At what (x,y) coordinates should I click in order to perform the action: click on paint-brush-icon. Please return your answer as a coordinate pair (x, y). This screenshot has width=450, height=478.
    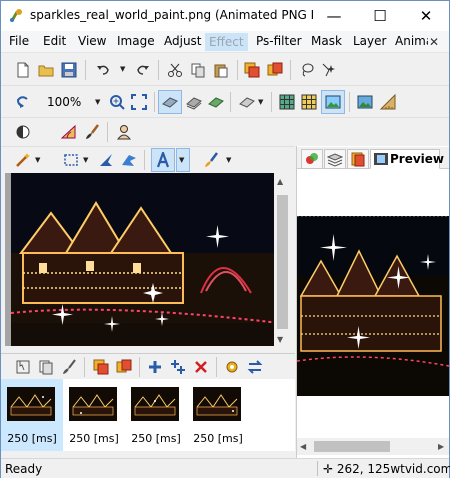
    Looking at the image, I should click on (211, 160).